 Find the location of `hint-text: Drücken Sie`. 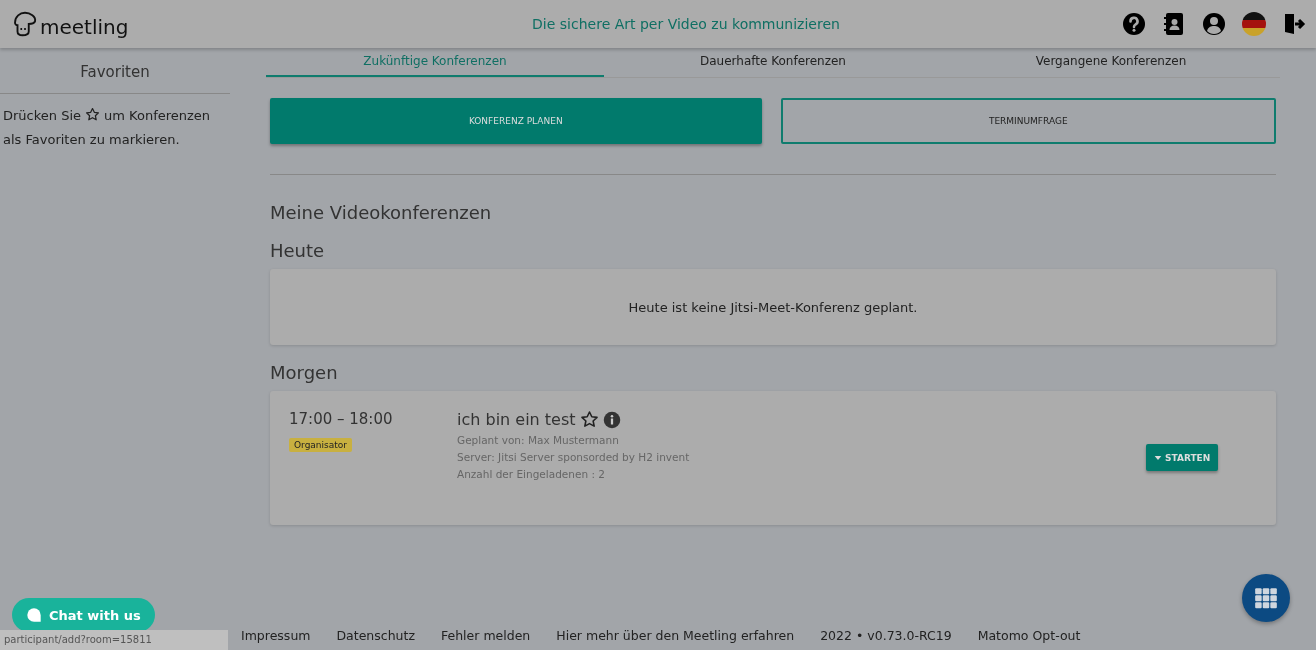

hint-text: Drücken Sie is located at coordinates (42, 115).